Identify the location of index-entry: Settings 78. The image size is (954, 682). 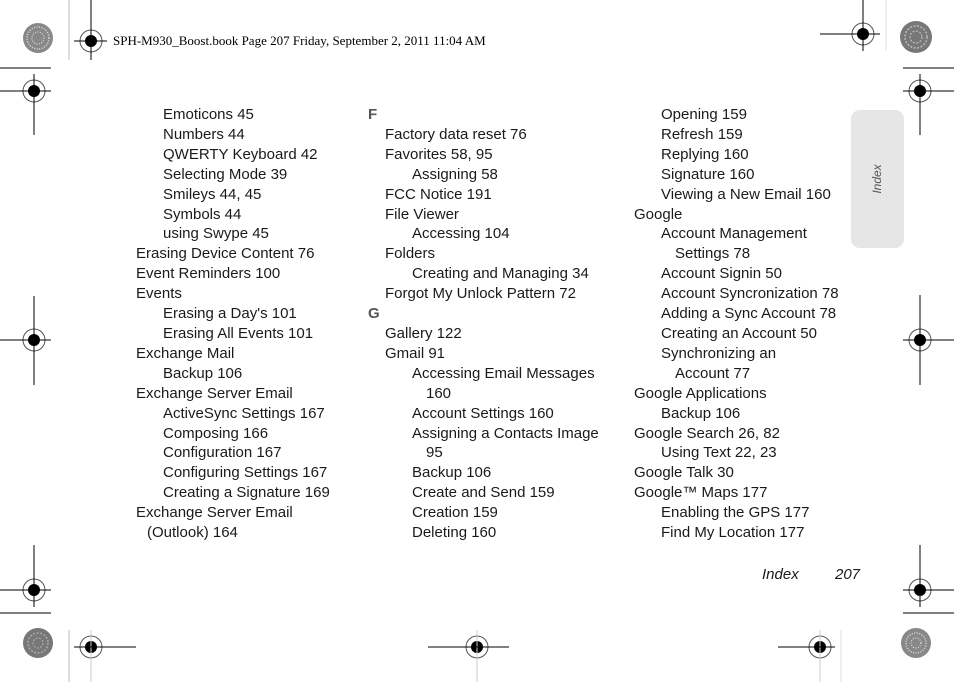
(713, 254).